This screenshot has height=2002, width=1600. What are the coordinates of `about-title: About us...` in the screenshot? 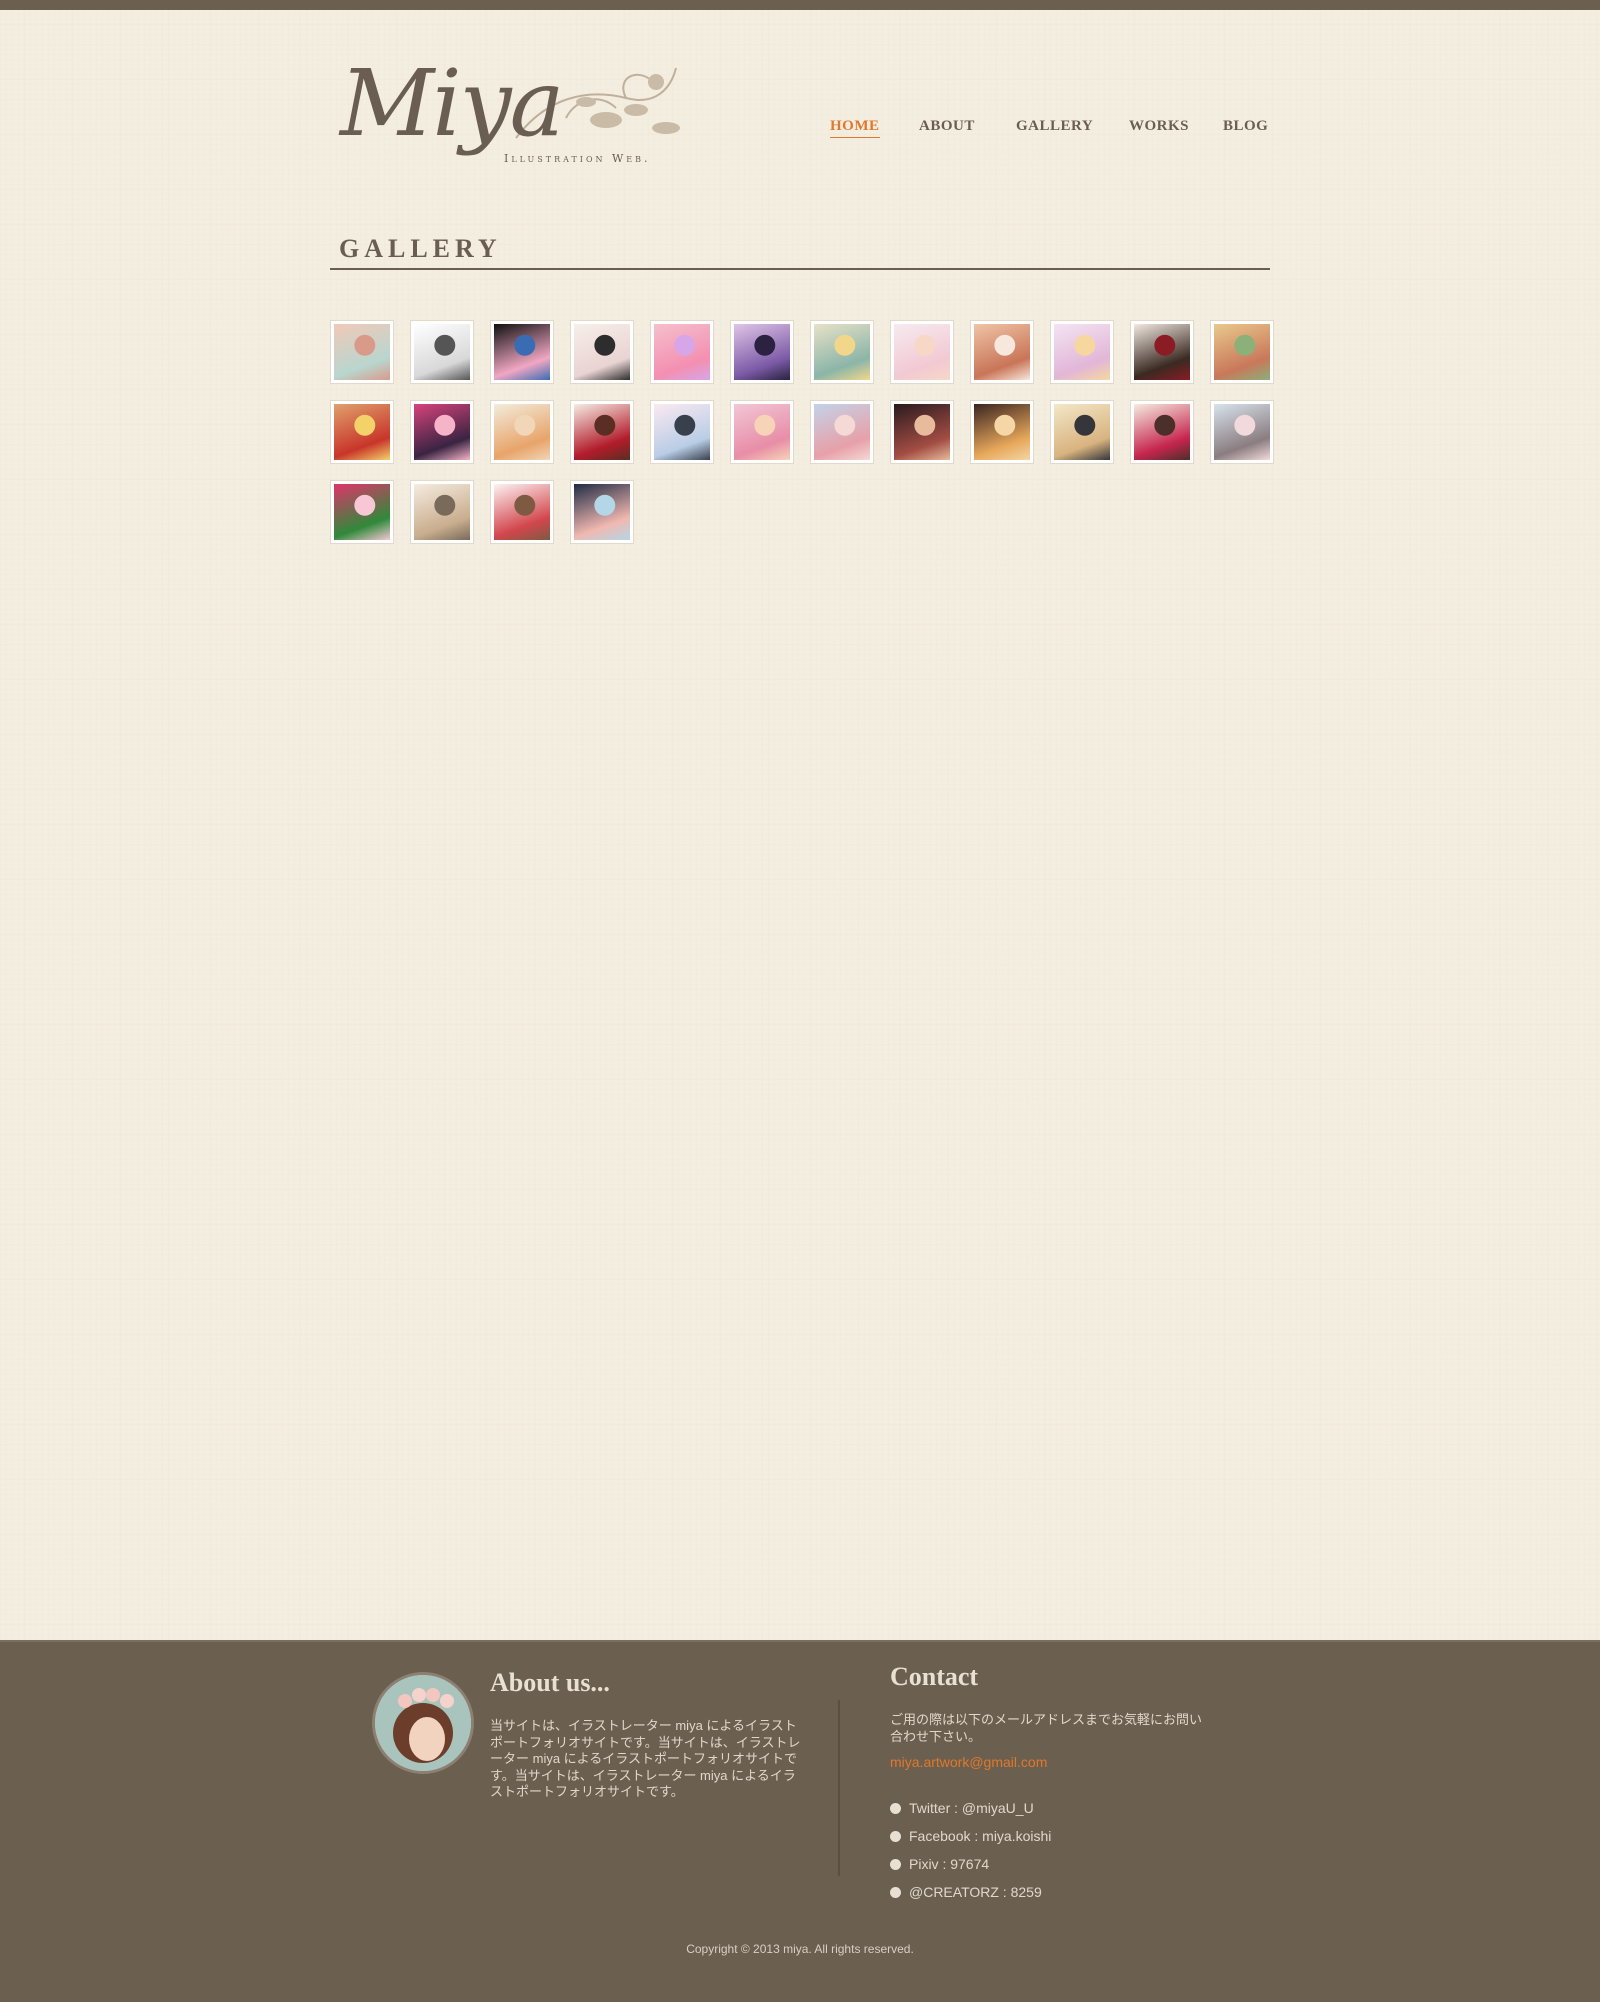 It's located at (550, 1682).